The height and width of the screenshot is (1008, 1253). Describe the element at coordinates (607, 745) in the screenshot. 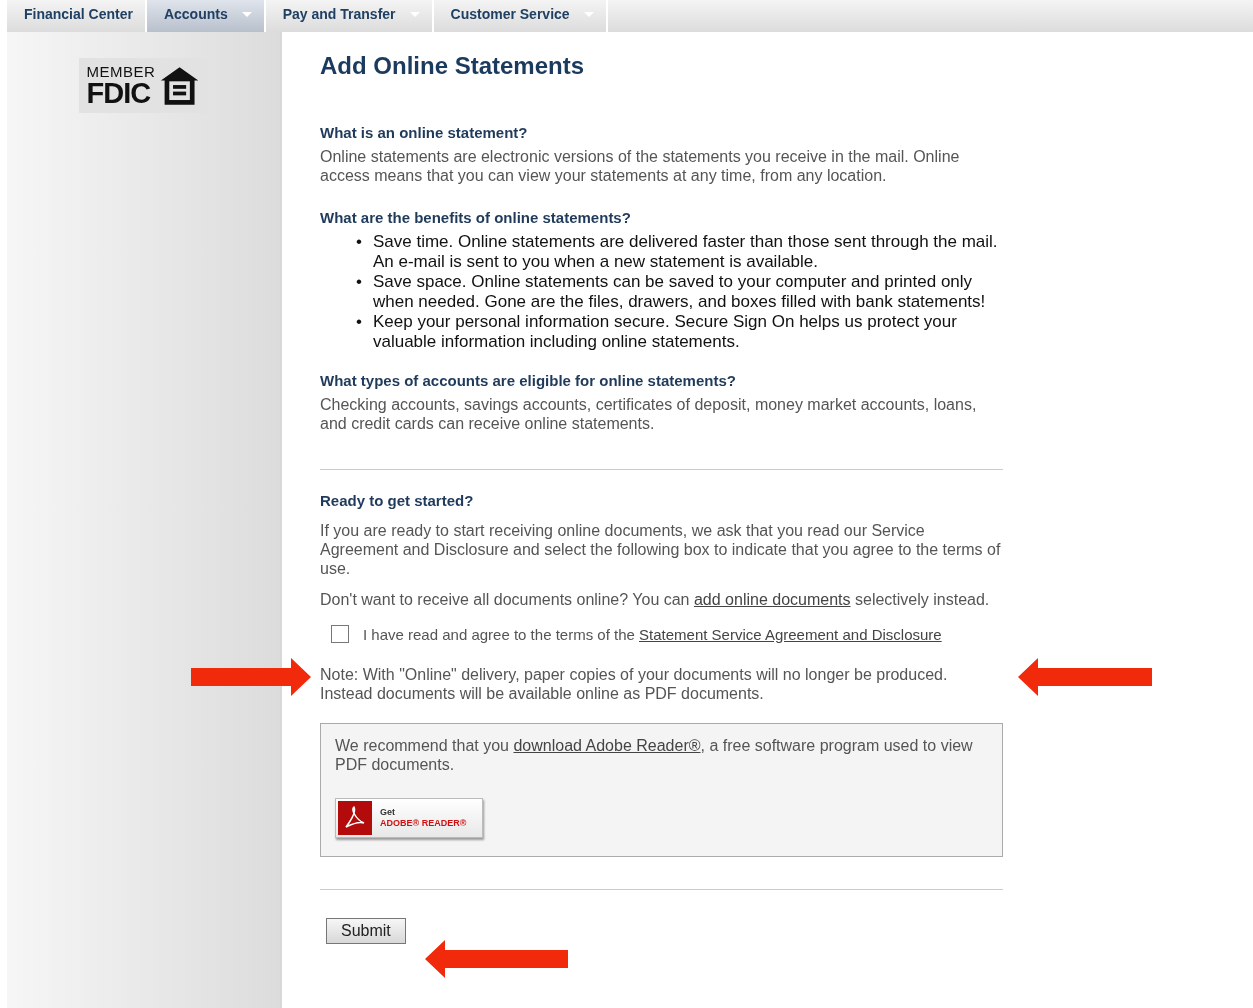

I see `link: download Adobe Reader®` at that location.